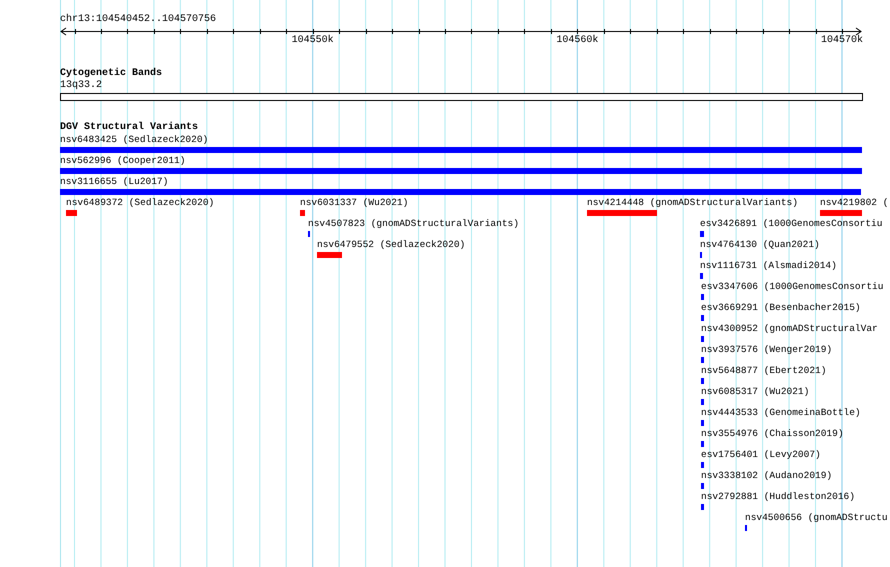  I want to click on variant-label: esv1756401 (Levy2007), so click(761, 455).